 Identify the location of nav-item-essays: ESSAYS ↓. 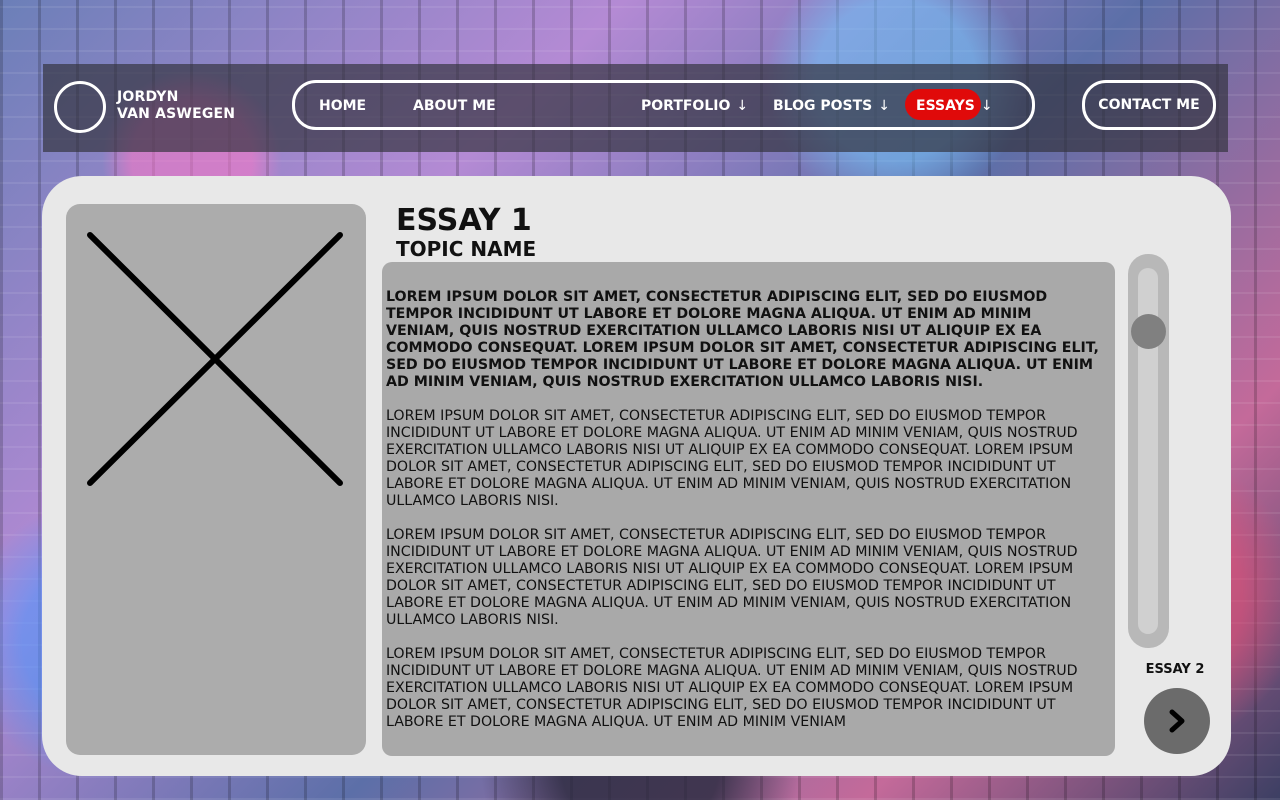
(954, 106).